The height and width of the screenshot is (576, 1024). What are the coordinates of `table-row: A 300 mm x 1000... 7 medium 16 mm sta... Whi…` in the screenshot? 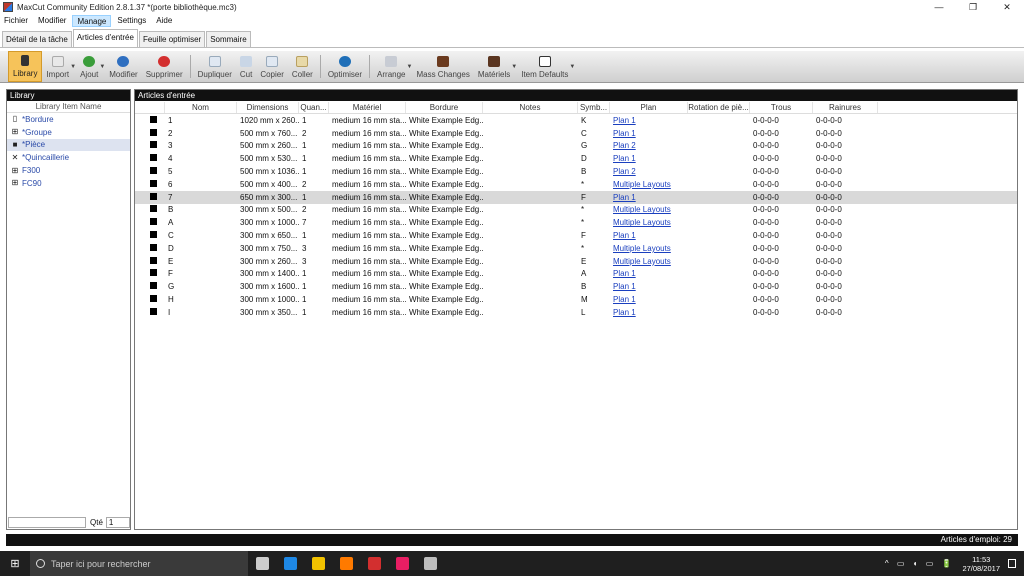 It's located at (576, 222).